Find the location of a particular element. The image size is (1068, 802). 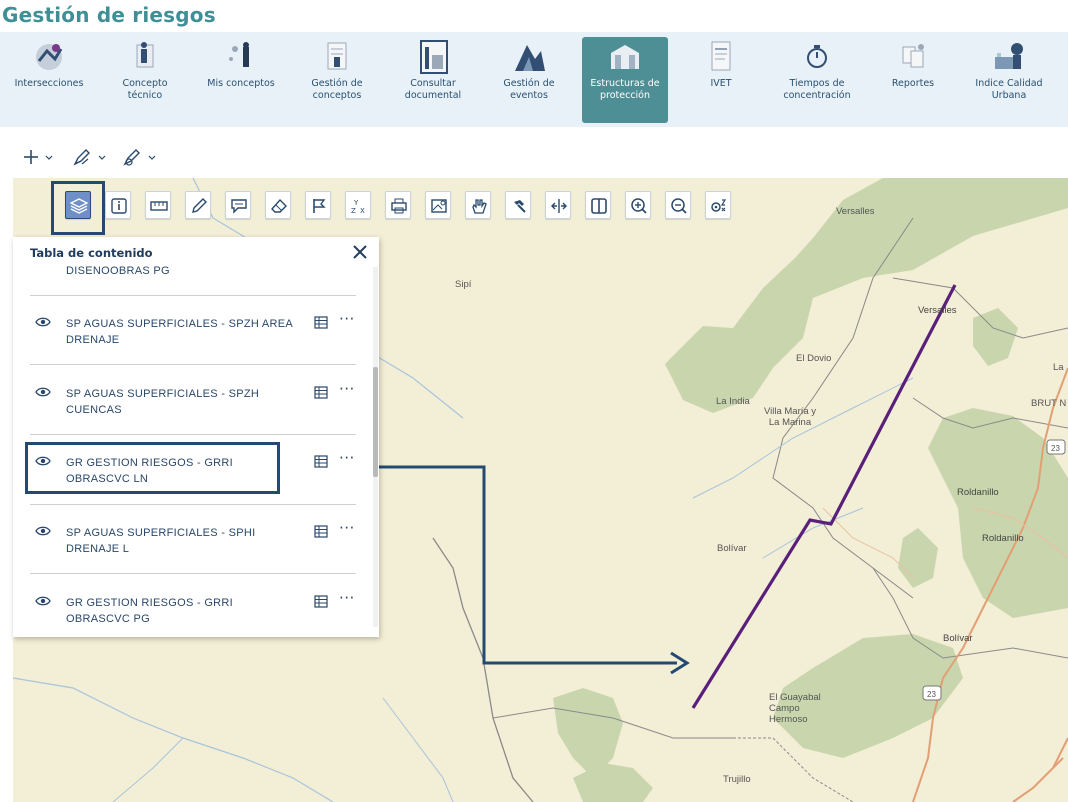

map-image-tool-button is located at coordinates (438, 205).